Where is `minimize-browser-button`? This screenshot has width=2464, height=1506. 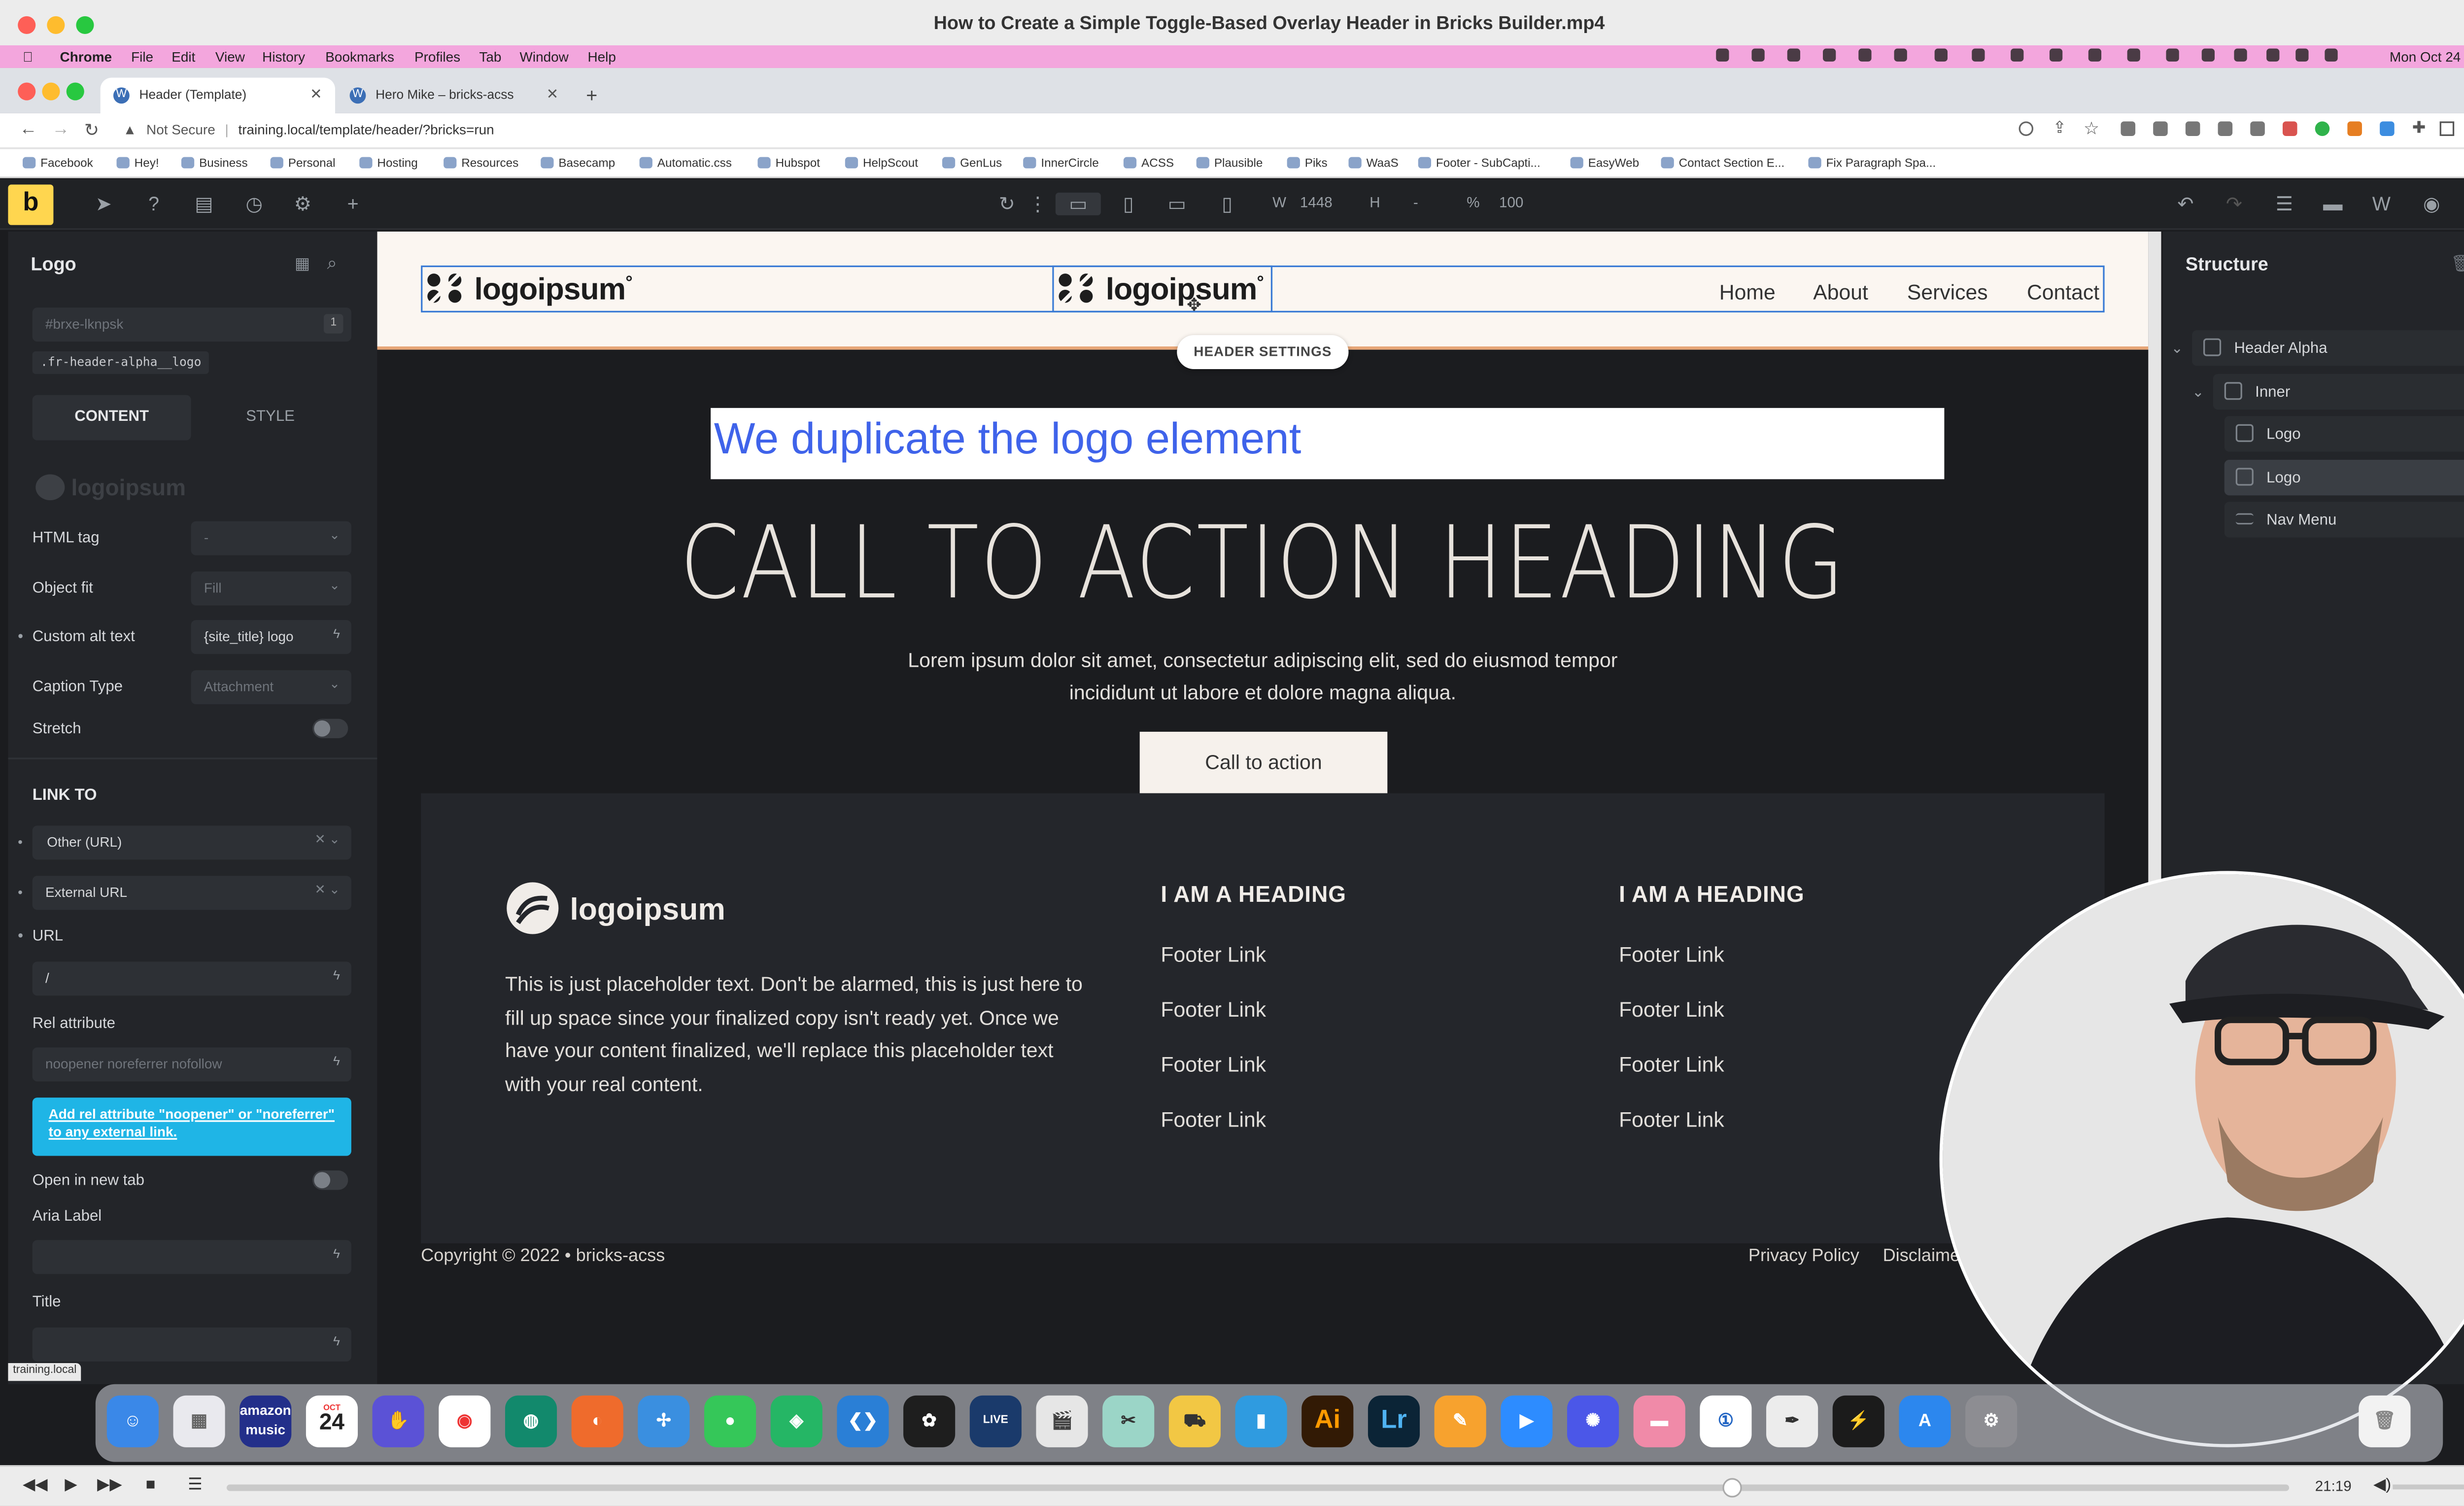
minimize-browser-button is located at coordinates (51, 91).